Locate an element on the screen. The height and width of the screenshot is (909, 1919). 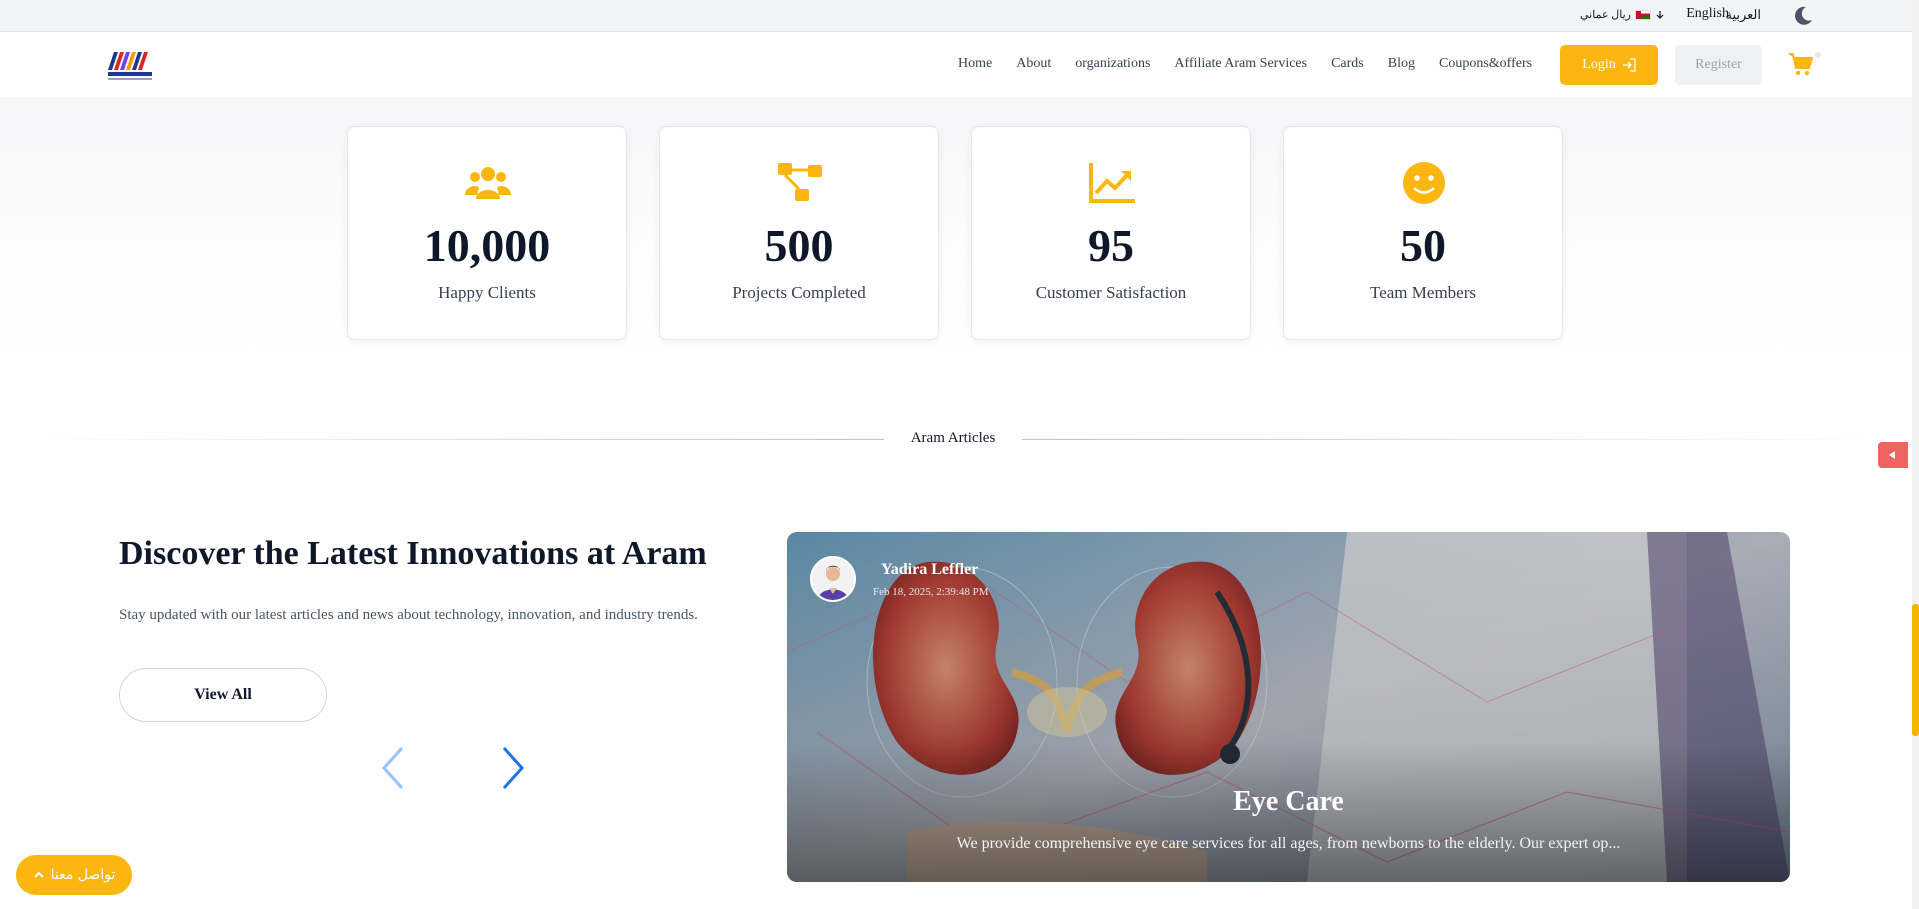
chart-line-icon is located at coordinates (1112, 183).